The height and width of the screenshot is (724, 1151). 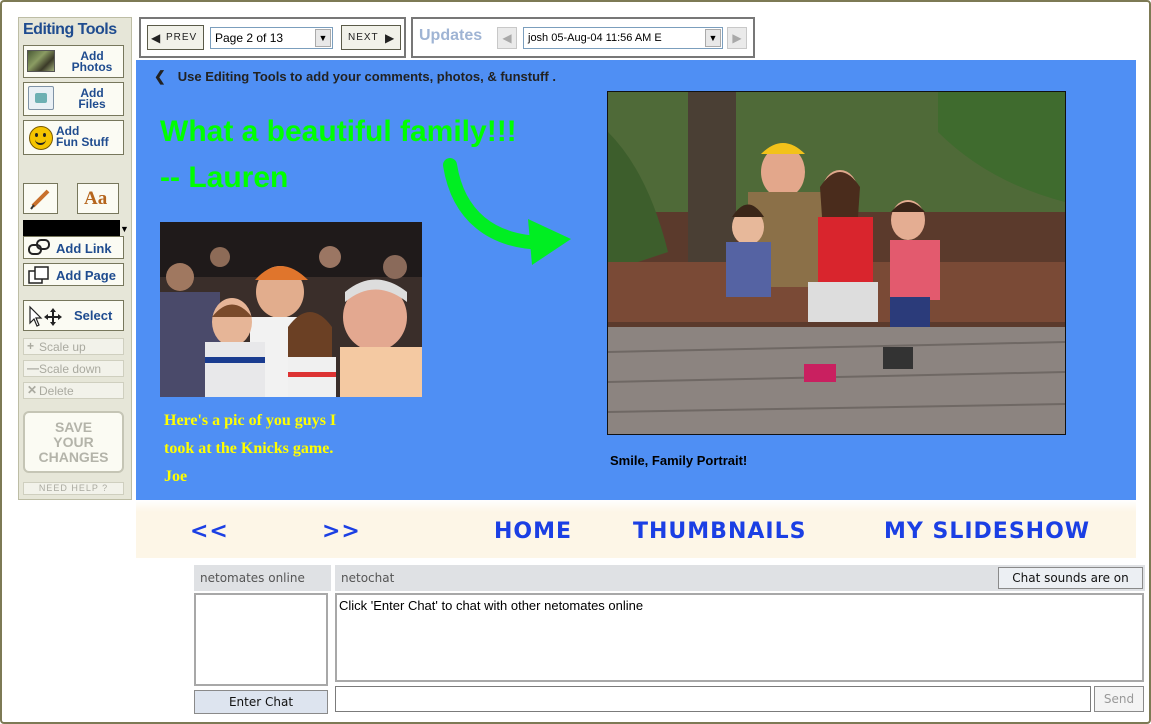 What do you see at coordinates (250, 420) in the screenshot?
I see `left-caption-line-1: Here's a pic of you guys I` at bounding box center [250, 420].